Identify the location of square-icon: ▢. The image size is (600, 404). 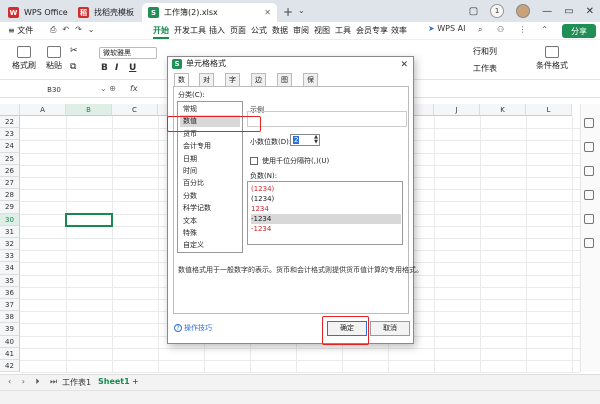
(473, 11).